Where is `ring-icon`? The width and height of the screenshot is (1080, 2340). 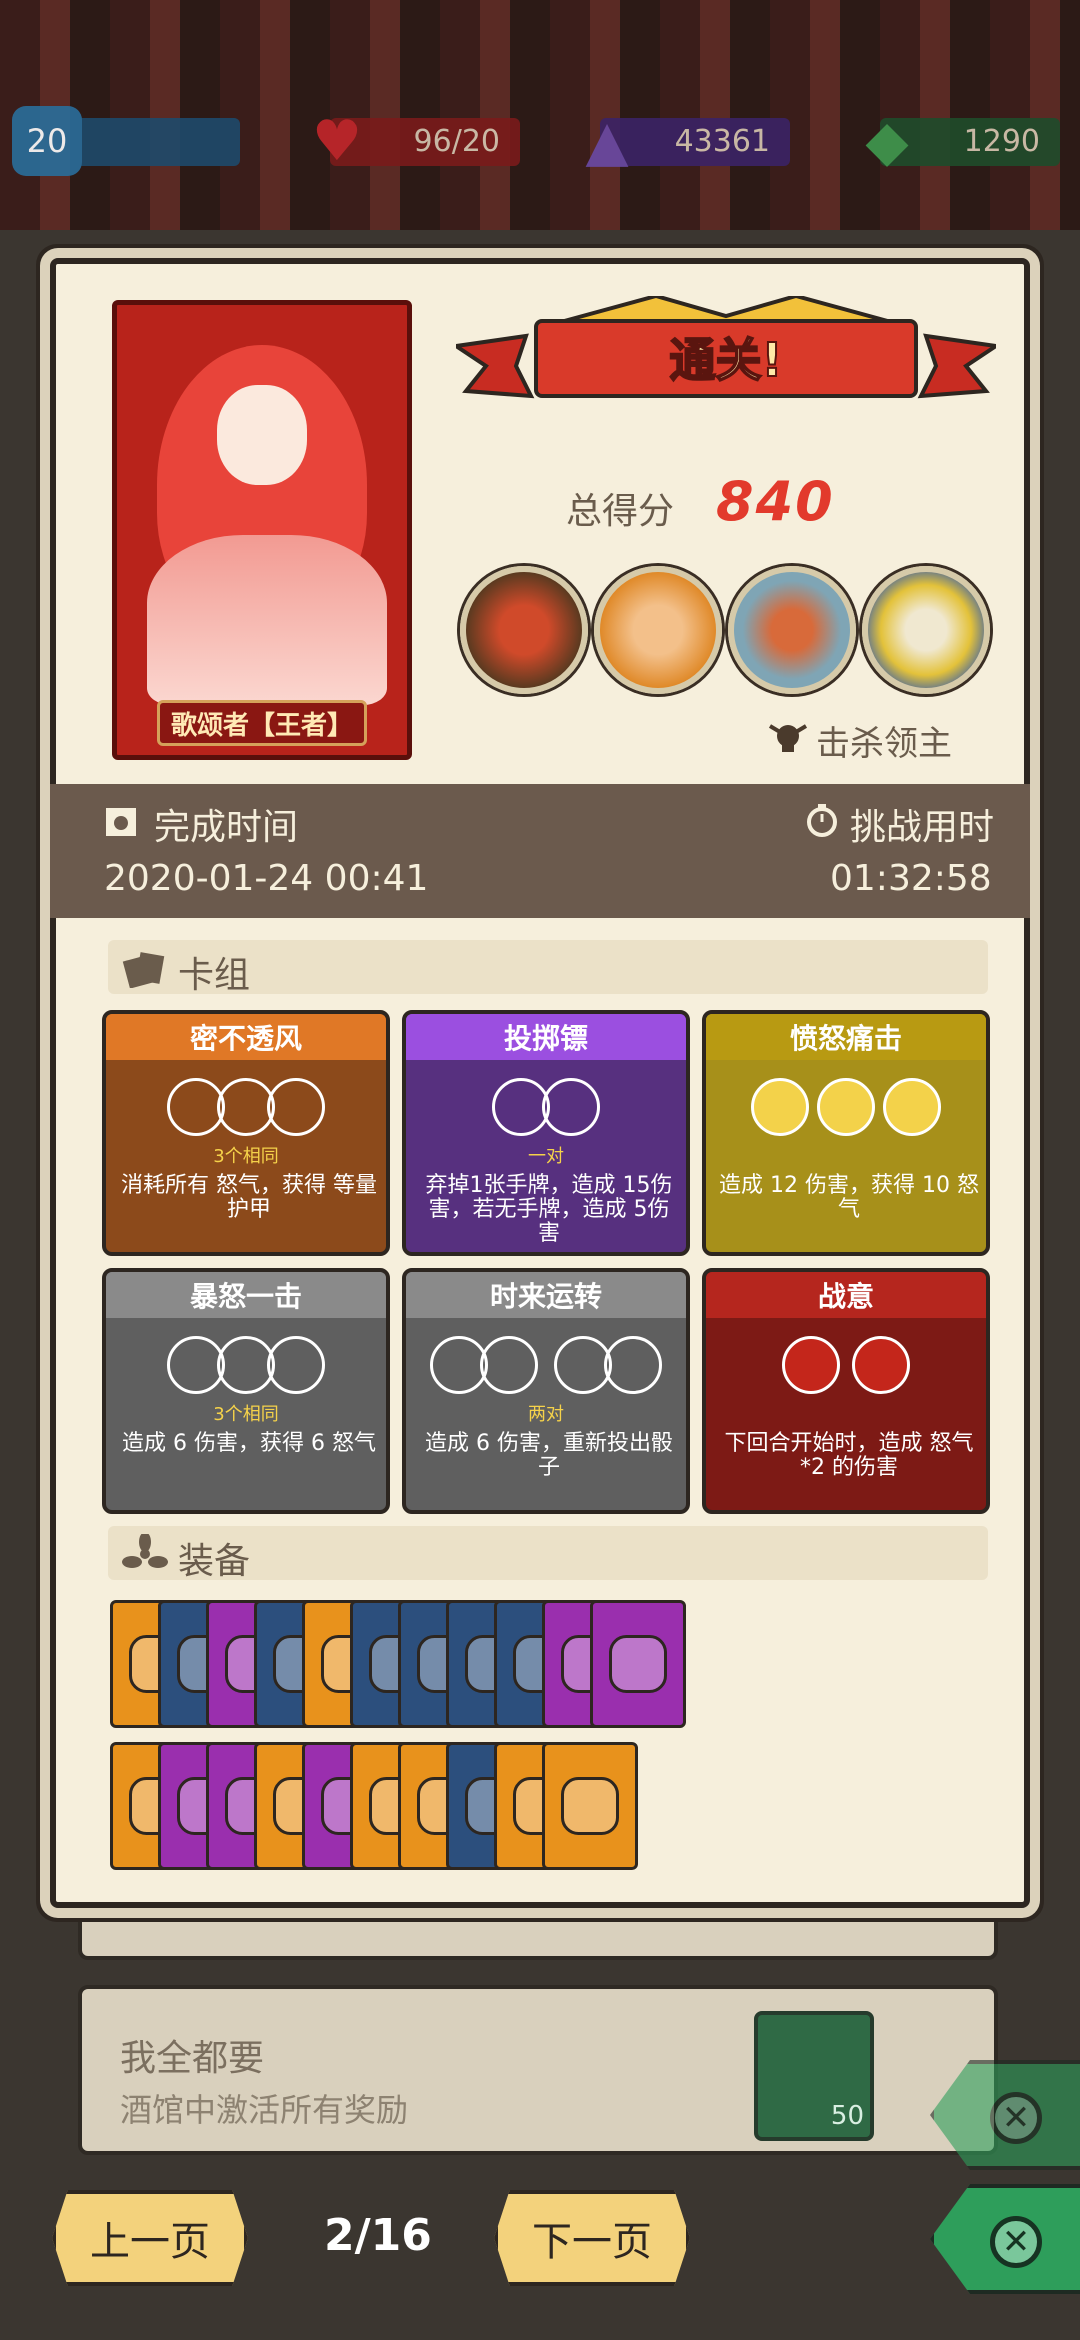 ring-icon is located at coordinates (590, 1806).